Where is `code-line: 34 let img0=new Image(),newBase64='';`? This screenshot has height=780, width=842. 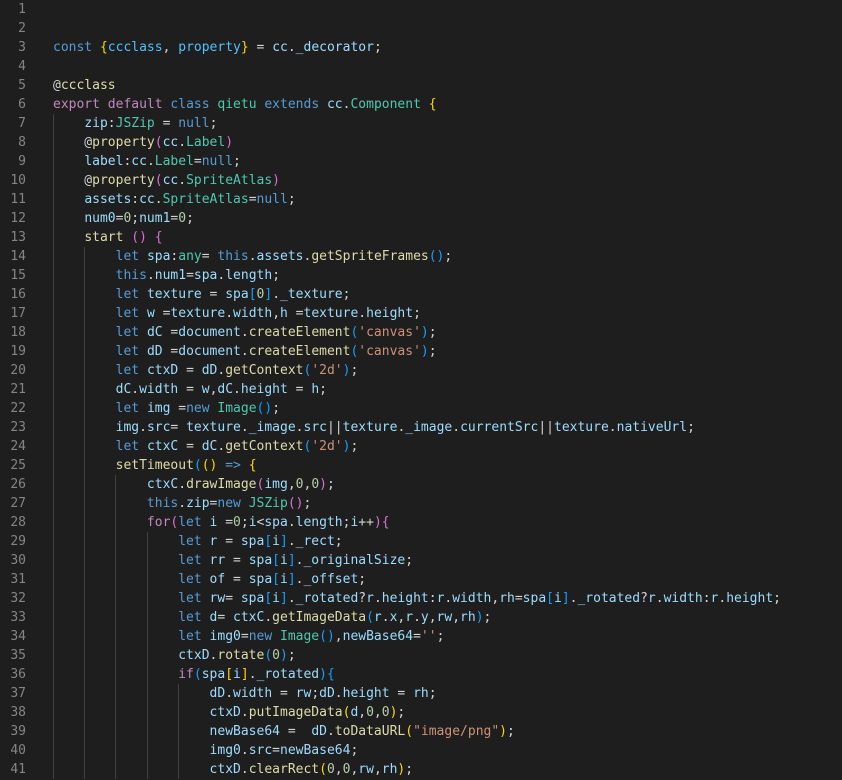
code-line: 34 let img0=new Image(),newBase64=''; is located at coordinates (421, 636).